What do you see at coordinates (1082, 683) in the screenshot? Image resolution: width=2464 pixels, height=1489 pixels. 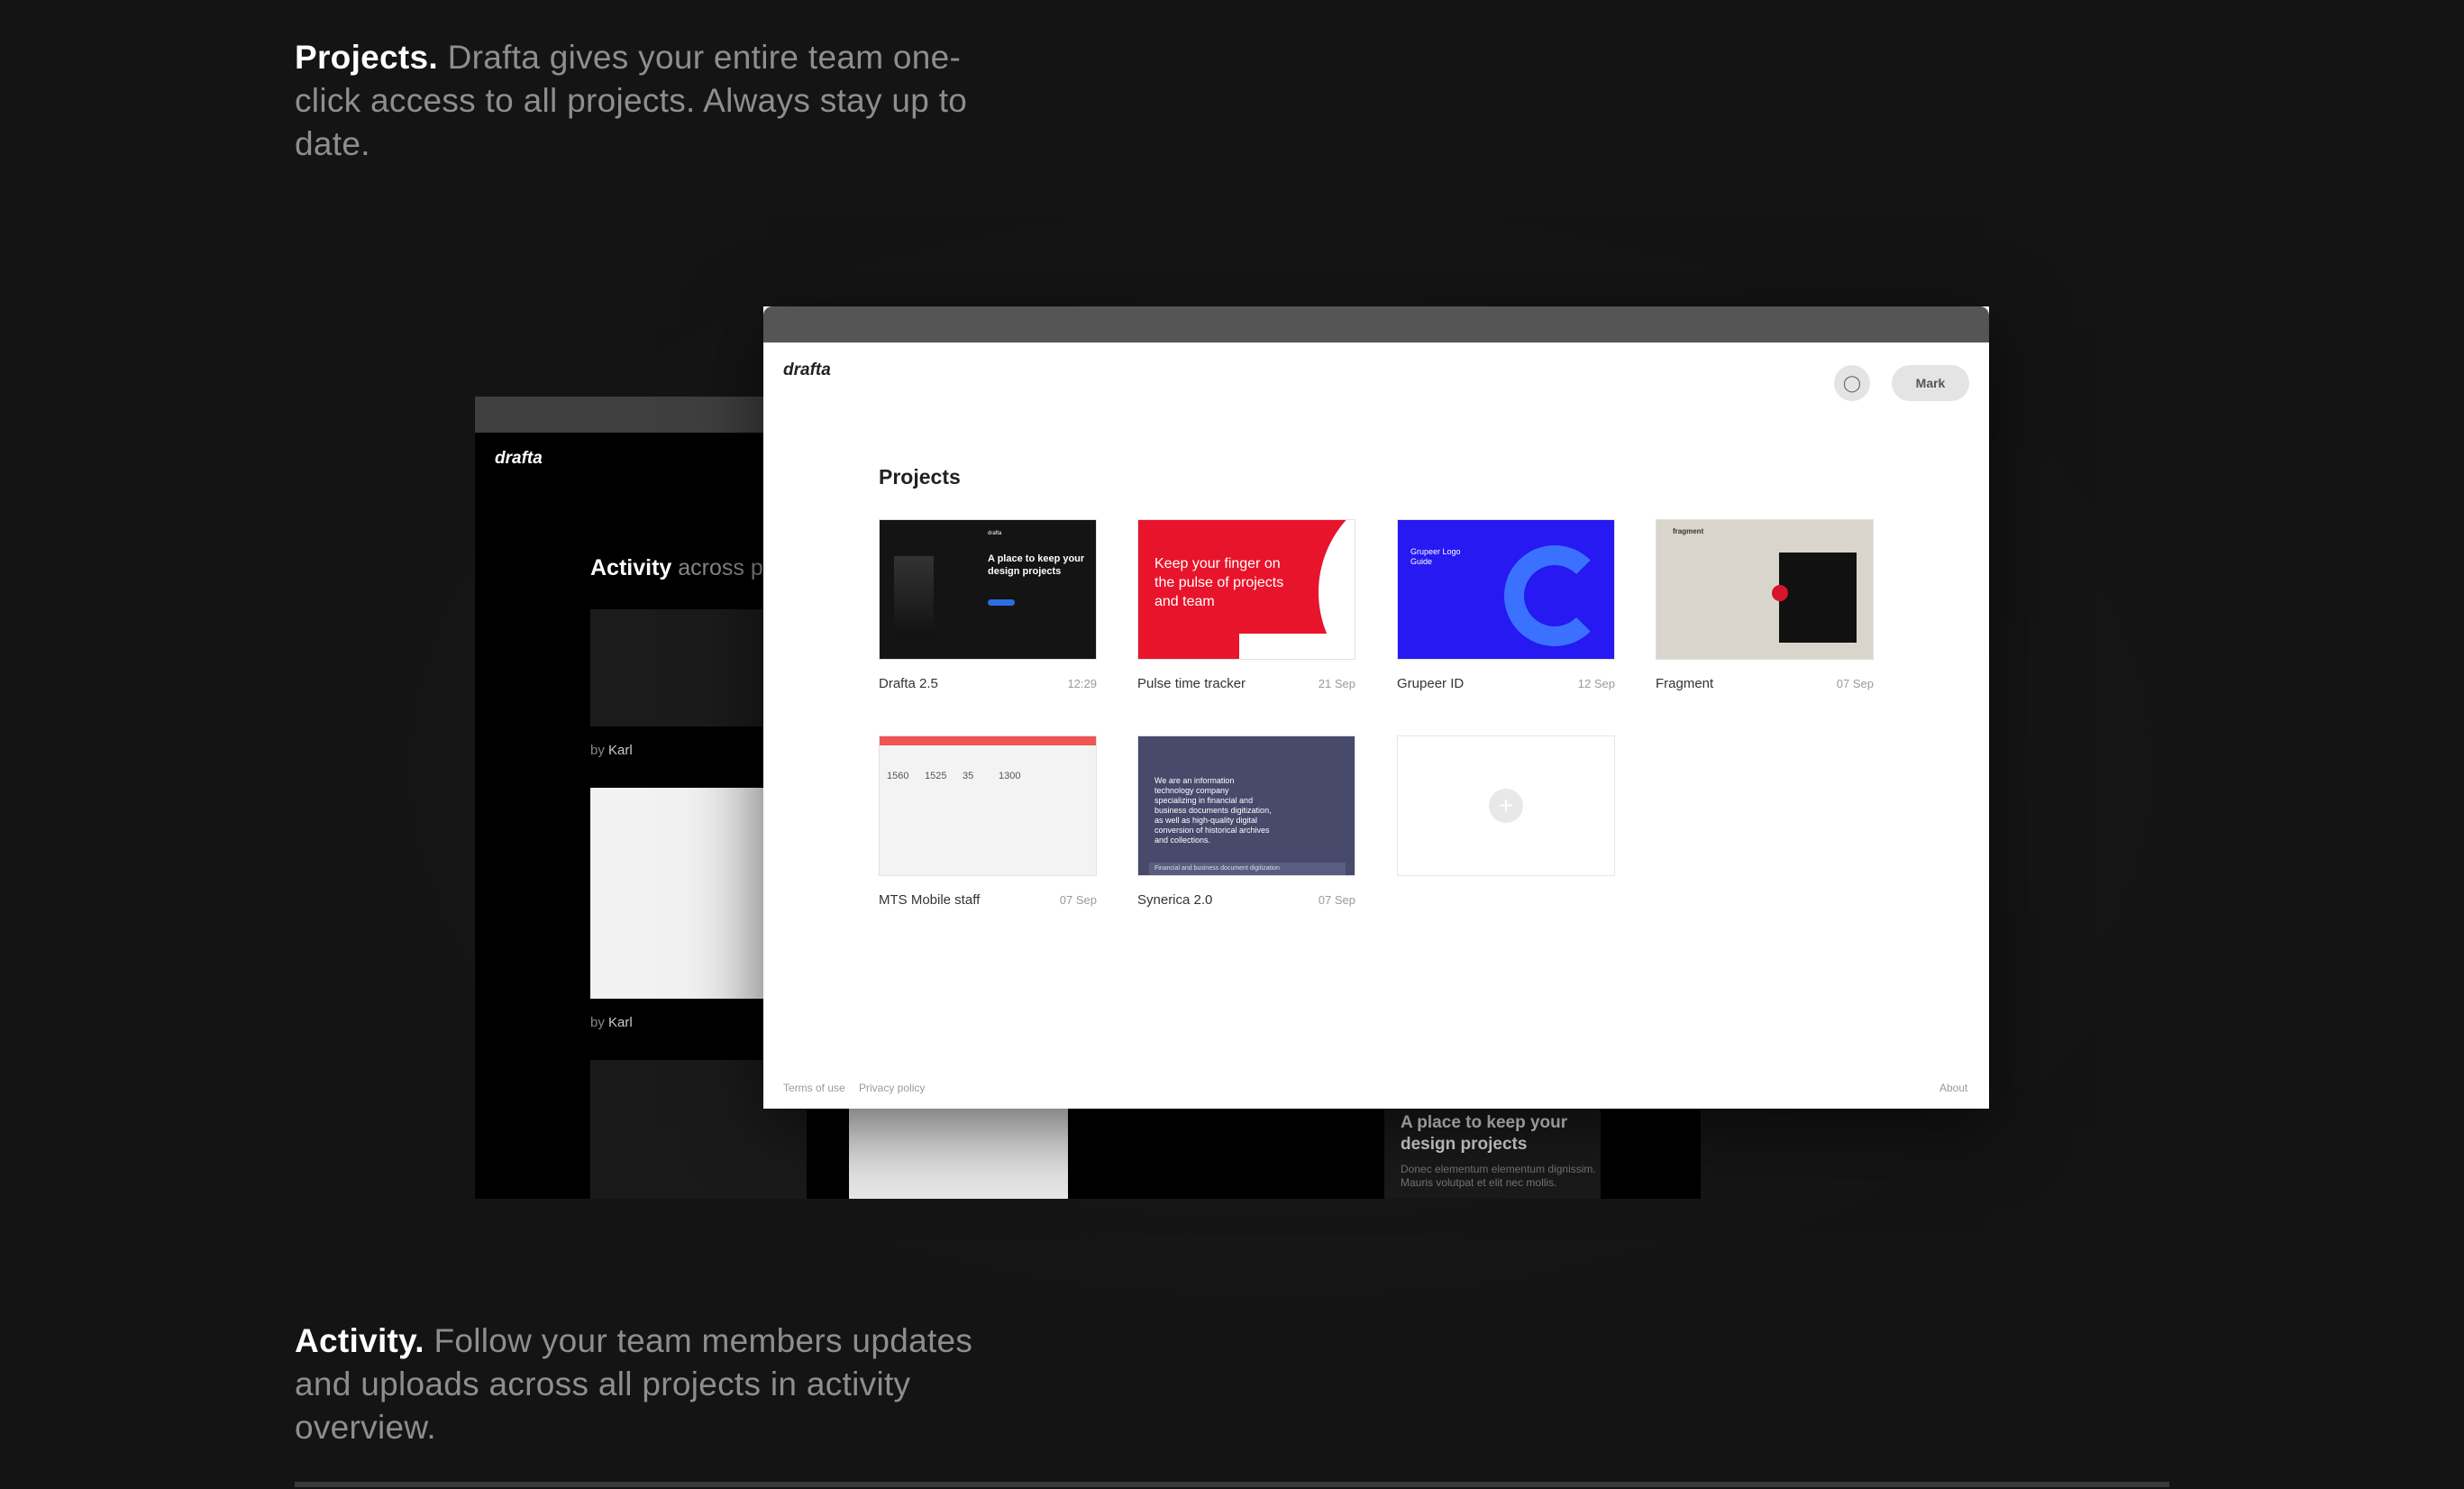 I see `project-date: 12:29` at bounding box center [1082, 683].